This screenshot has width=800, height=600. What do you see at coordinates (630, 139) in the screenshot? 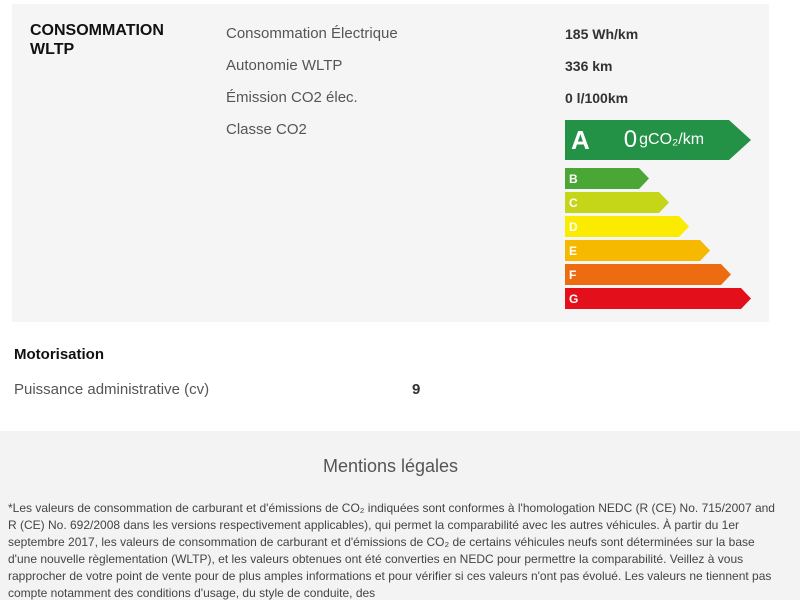
I see `energy-class-a-value: 0` at bounding box center [630, 139].